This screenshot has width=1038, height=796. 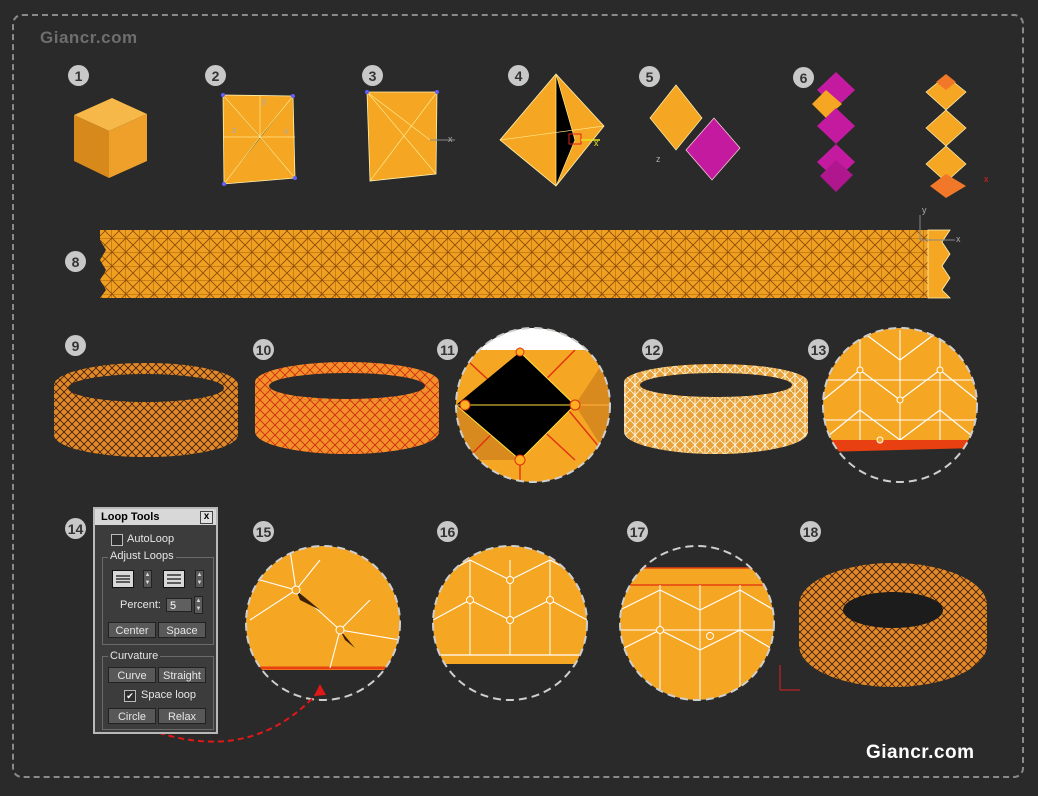 I want to click on loop-spacing-b-button, so click(x=174, y=579).